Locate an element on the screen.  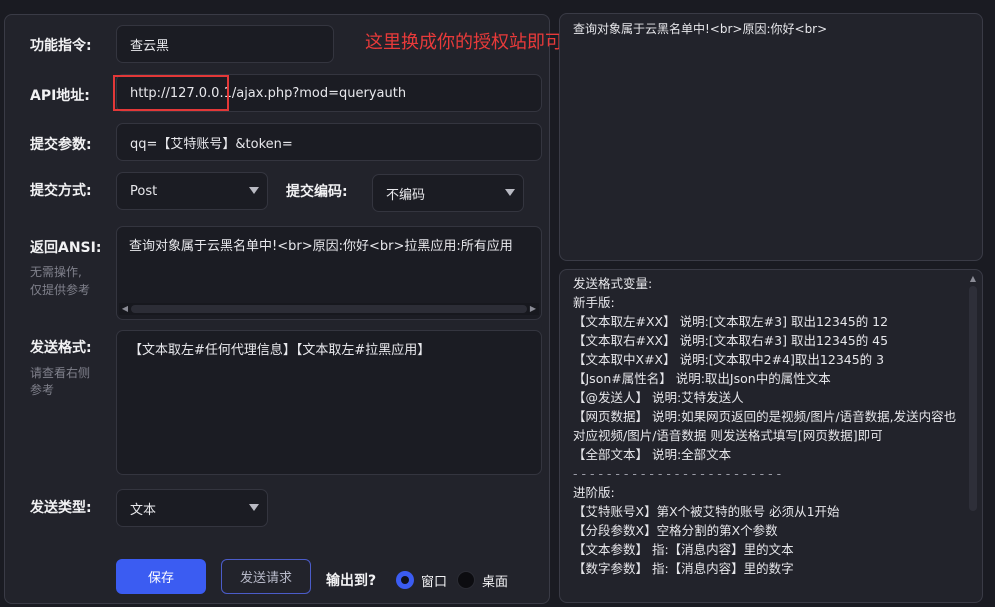
horizontal-scrollbar: ◀ ▶ is located at coordinates (329, 309).